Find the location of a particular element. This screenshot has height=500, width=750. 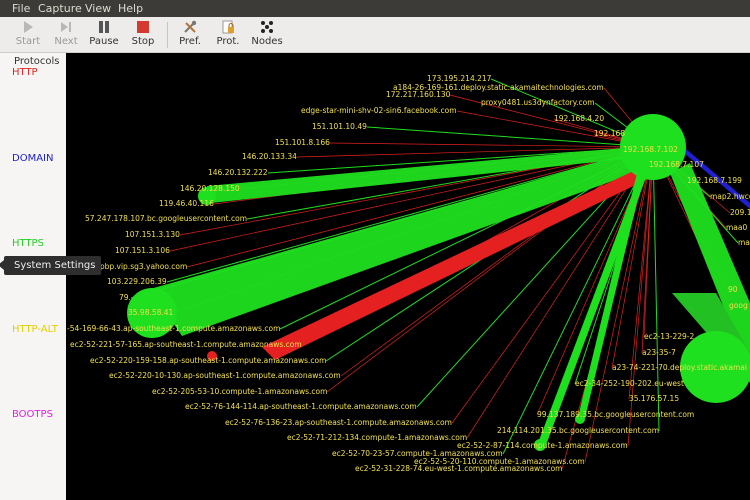

nodes-label: Nodes is located at coordinates (267, 41).